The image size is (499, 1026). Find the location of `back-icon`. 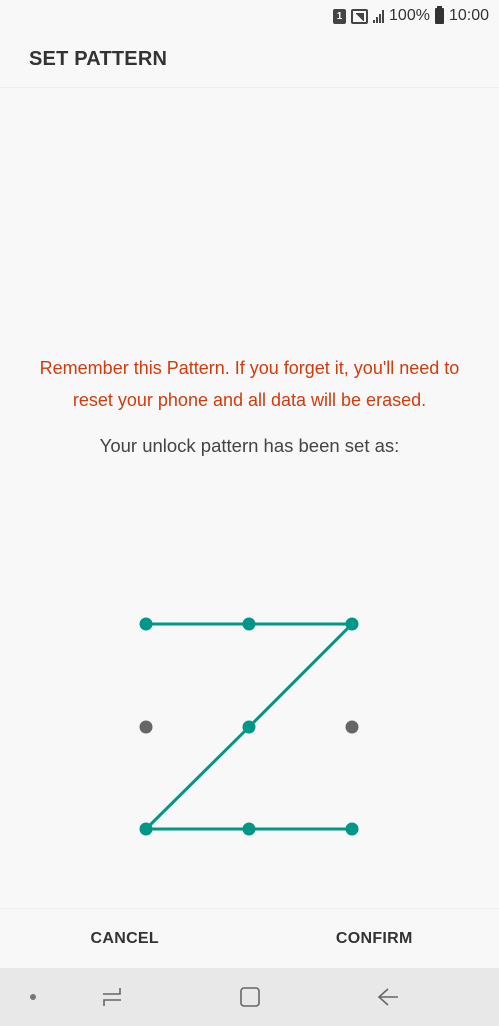

back-icon is located at coordinates (388, 997).